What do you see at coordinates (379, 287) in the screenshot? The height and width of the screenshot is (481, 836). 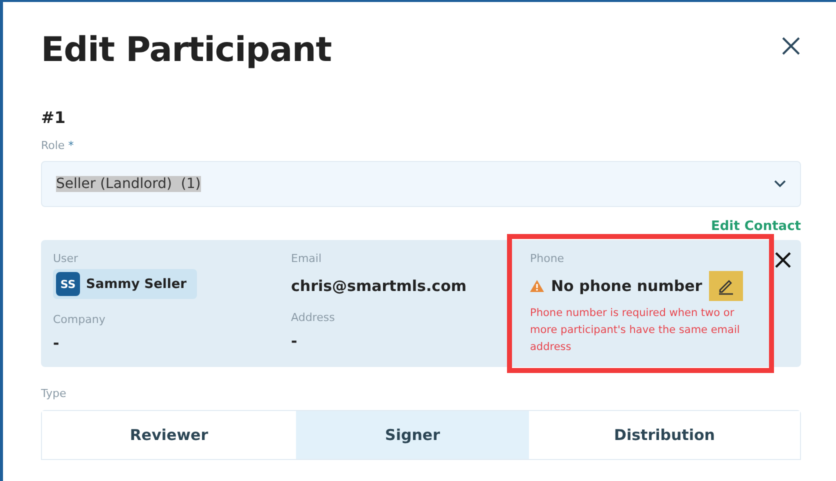 I see `email-value: chris@smartmls.com` at bounding box center [379, 287].